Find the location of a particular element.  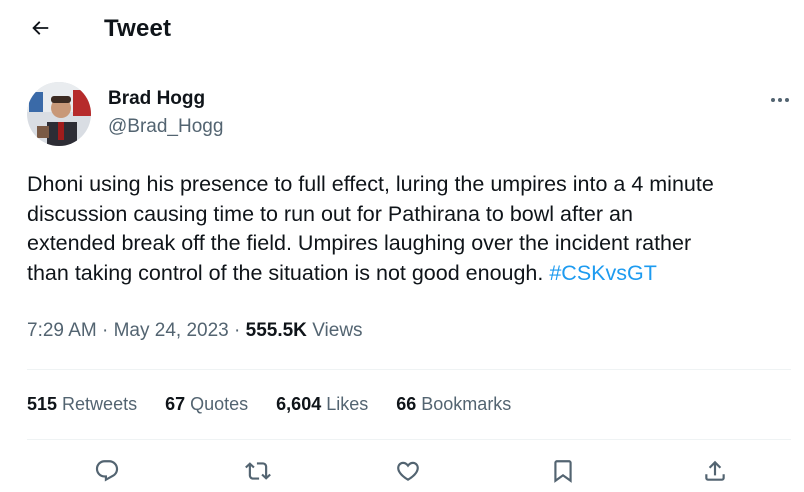

hashtag-link: #CSKvsGT is located at coordinates (603, 273).